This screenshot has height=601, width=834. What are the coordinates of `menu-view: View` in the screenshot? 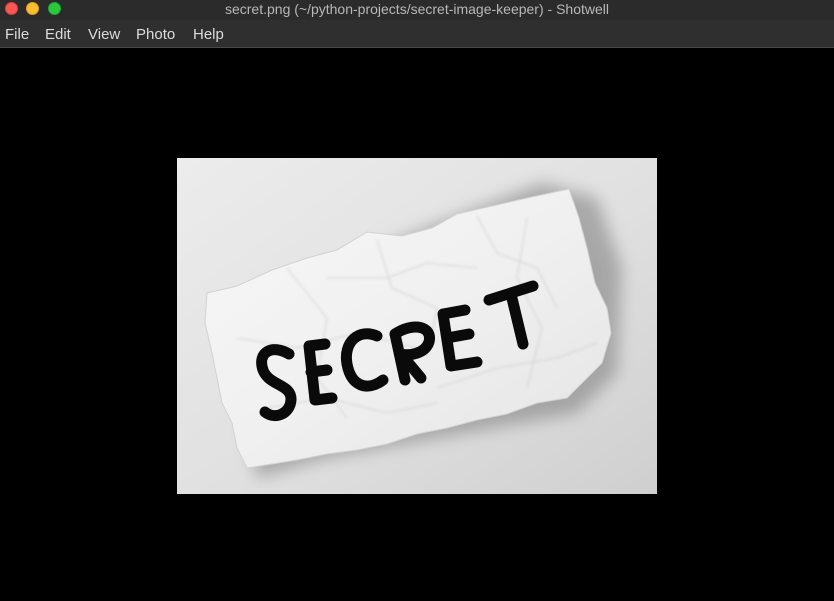 It's located at (104, 35).